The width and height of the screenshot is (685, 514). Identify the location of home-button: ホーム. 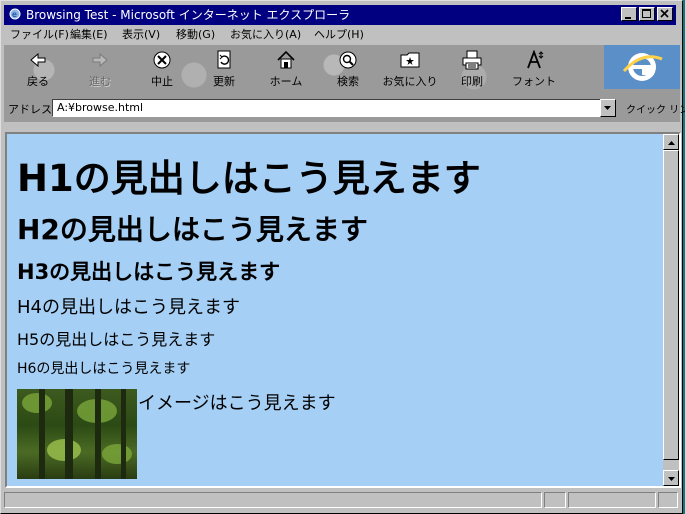
(286, 71).